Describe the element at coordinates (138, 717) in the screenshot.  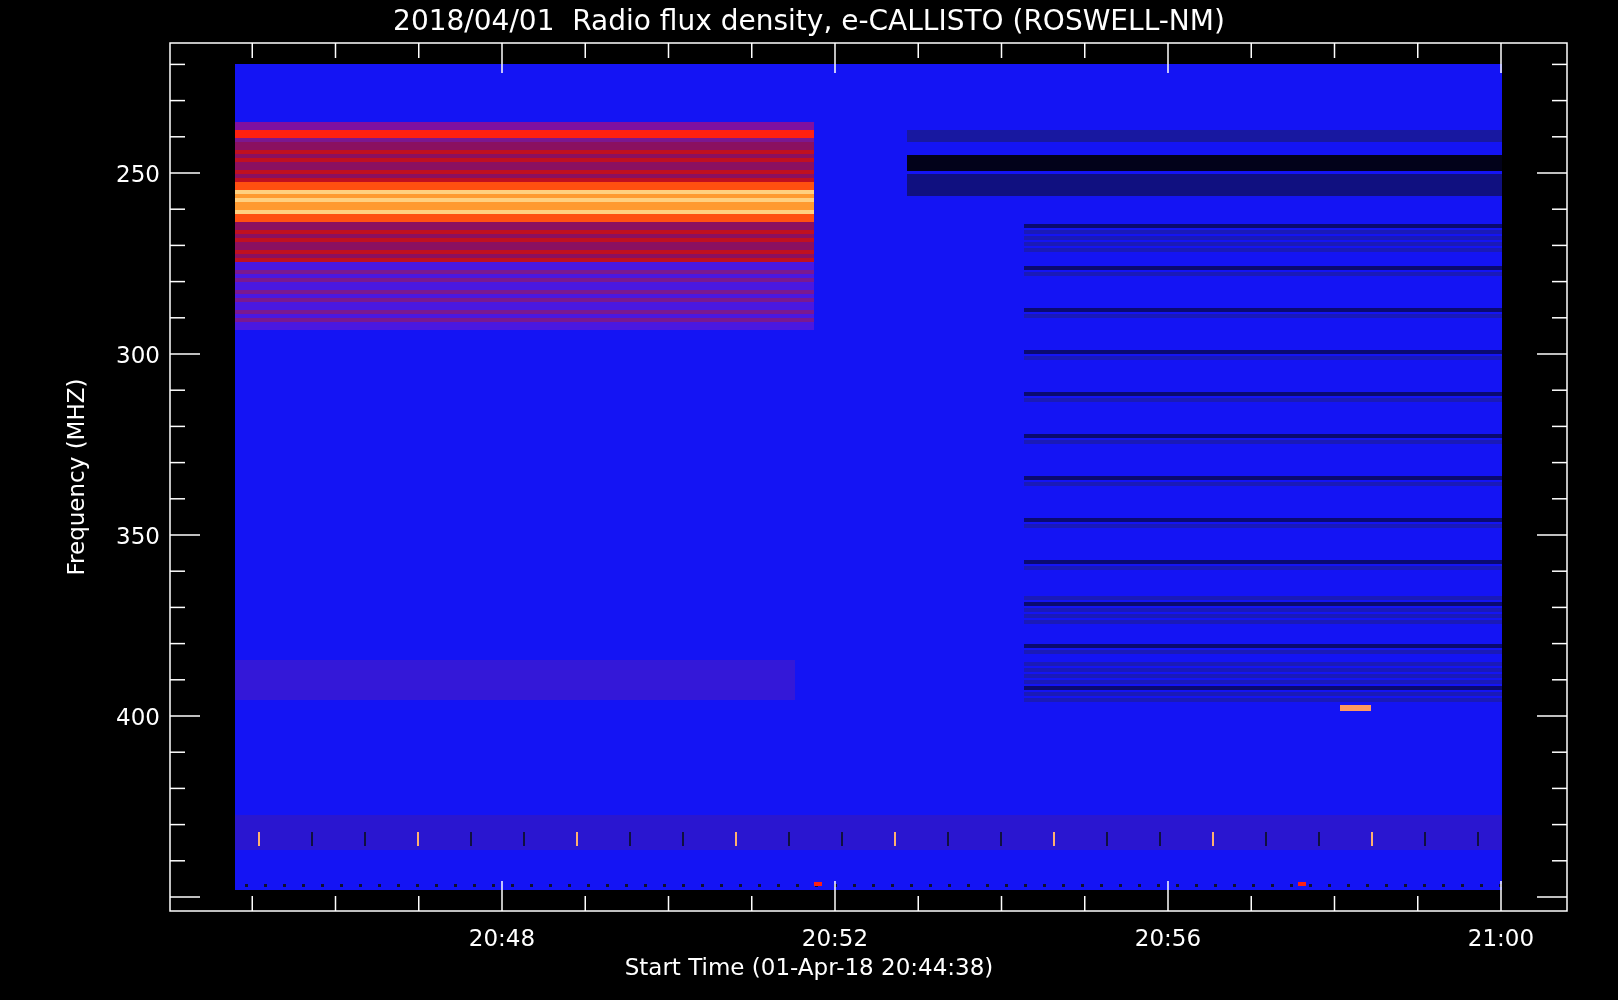
I see `tick-label: 400` at that location.